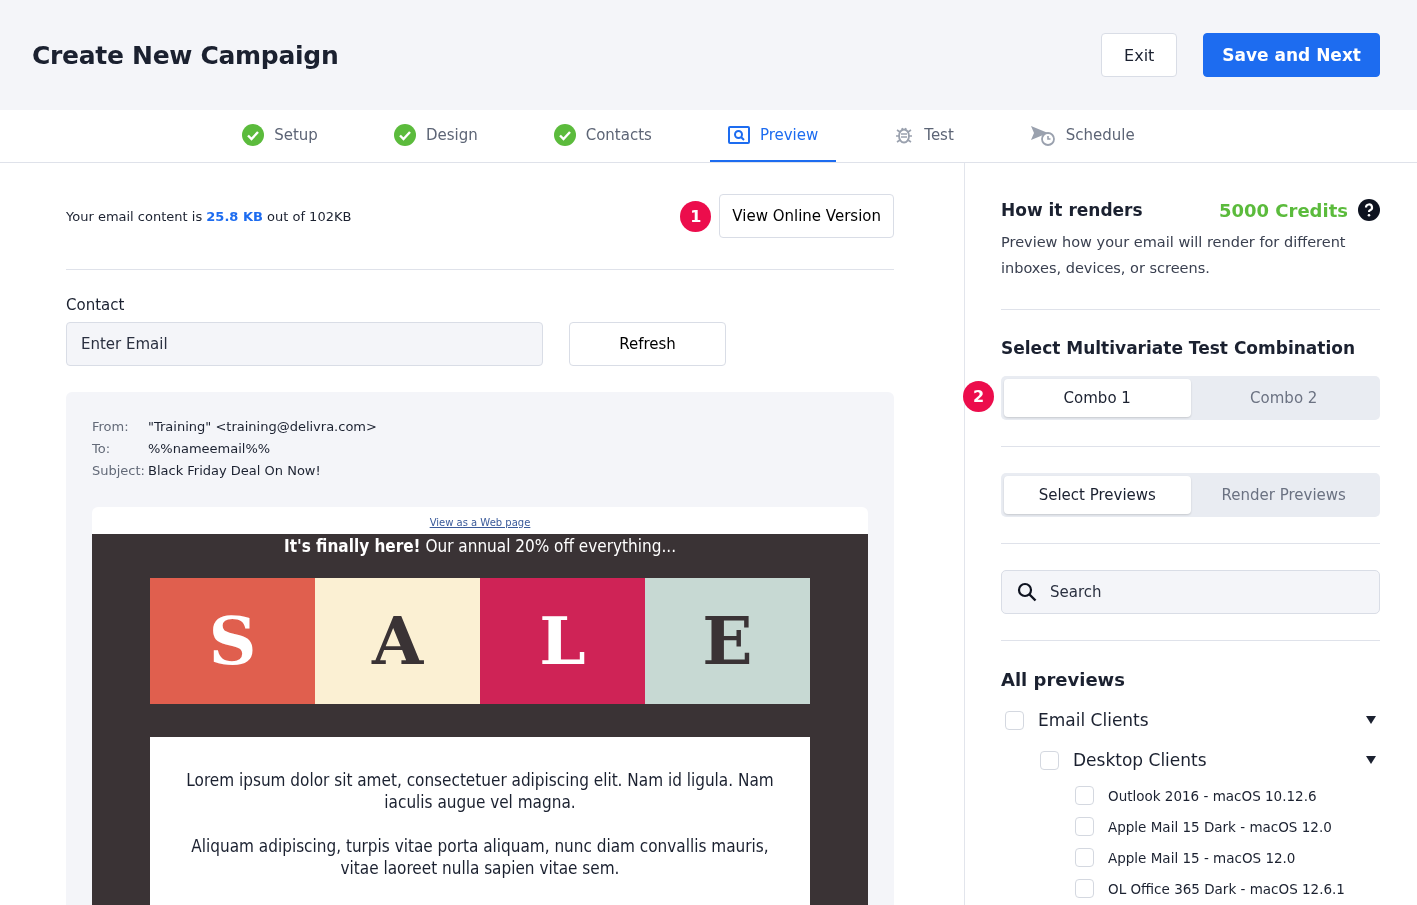 Image resolution: width=1417 pixels, height=905 pixels. Describe the element at coordinates (904, 135) in the screenshot. I see `bug-icon` at that location.